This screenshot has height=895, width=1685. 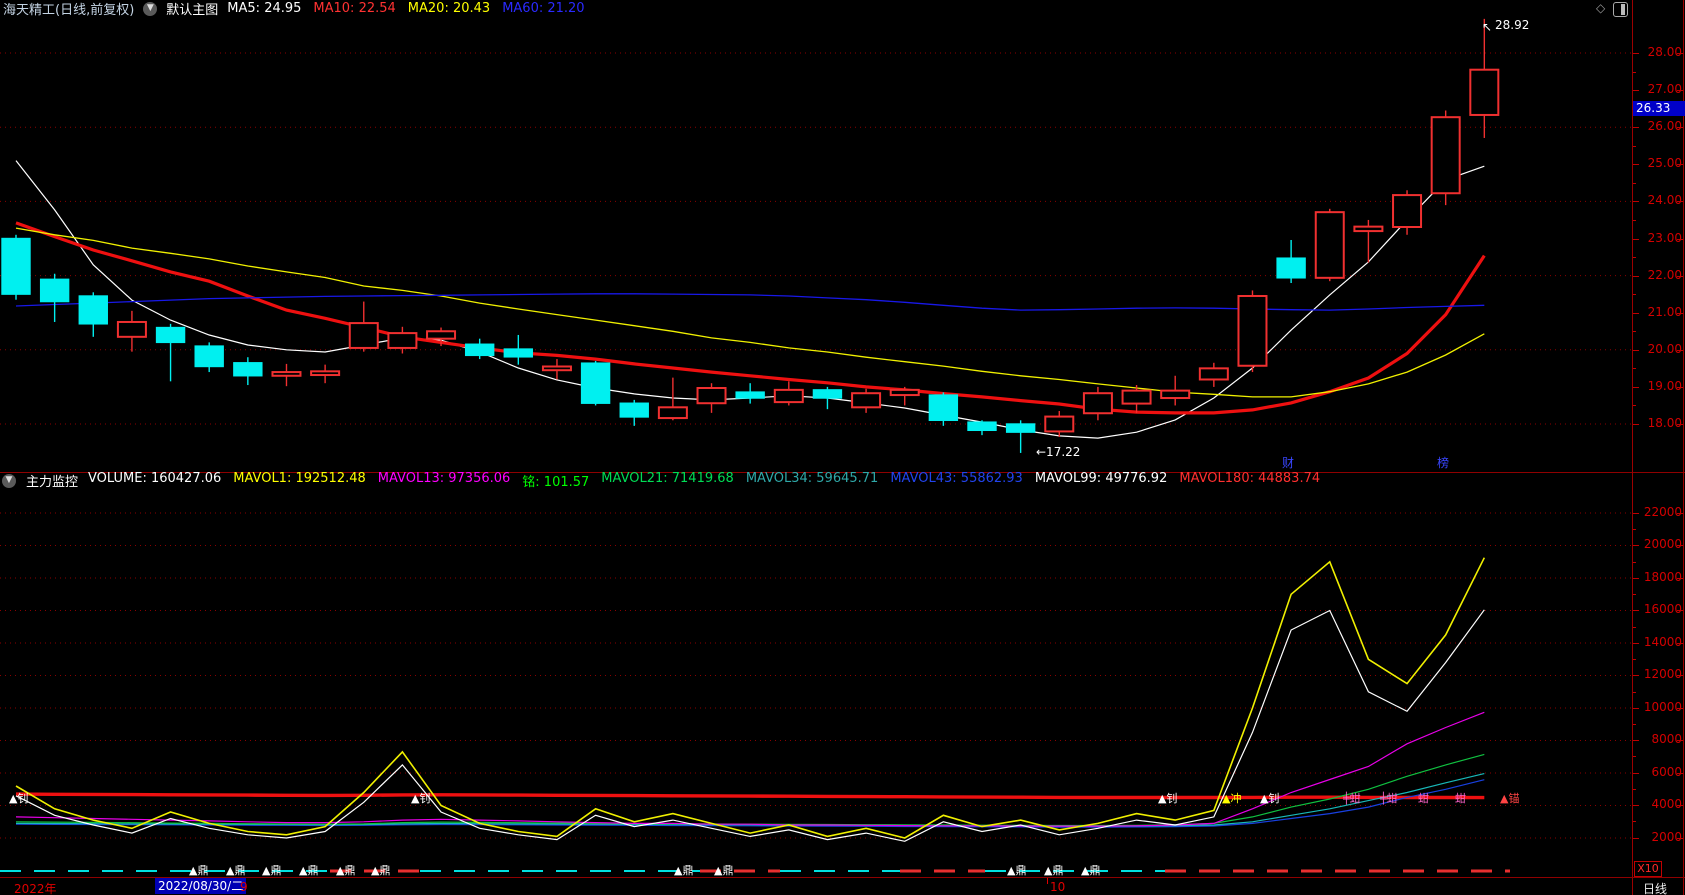 I want to click on month-tick, so click(x=1047, y=881).